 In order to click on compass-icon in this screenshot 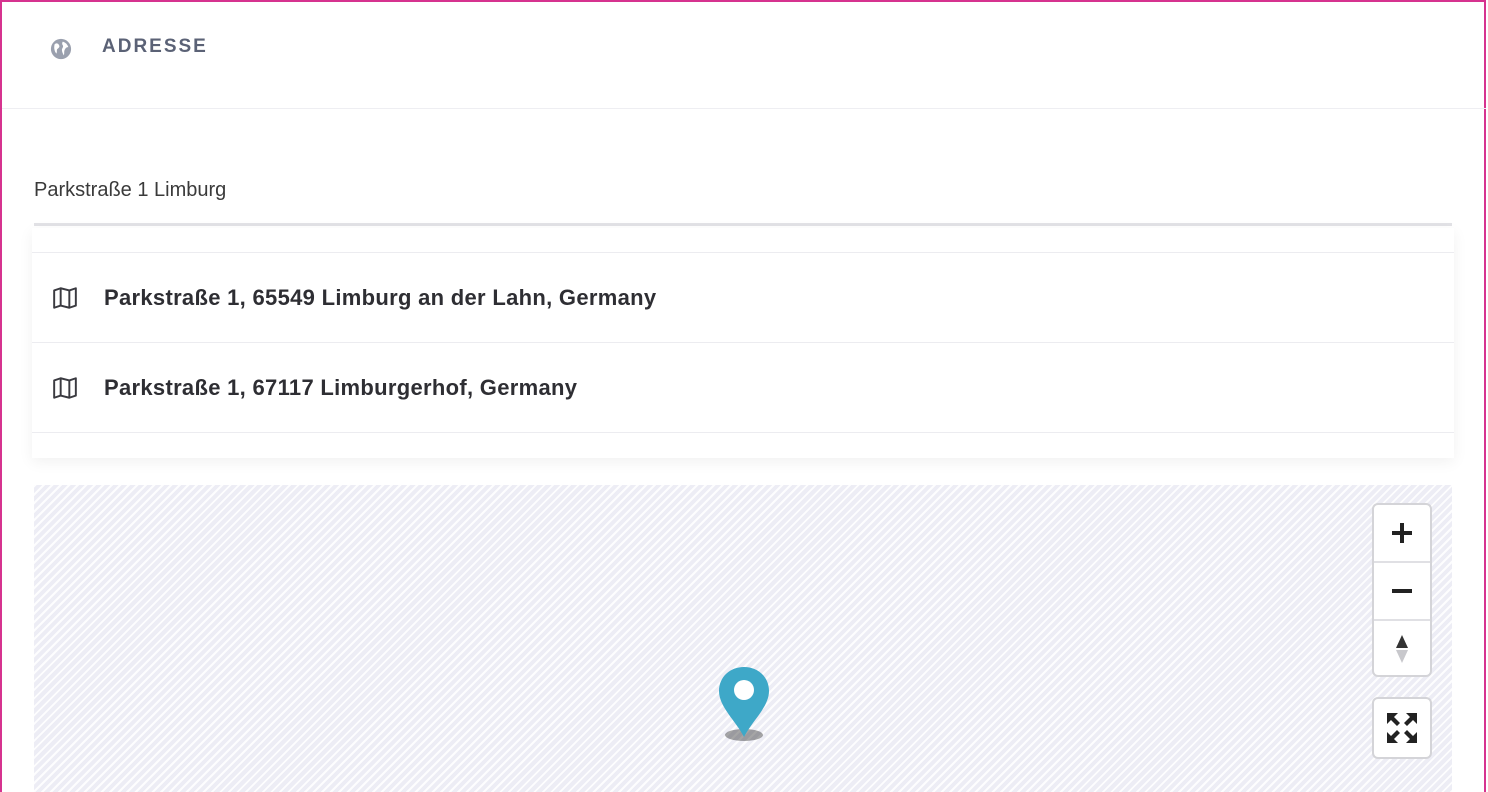, I will do `click(1402, 649)`.